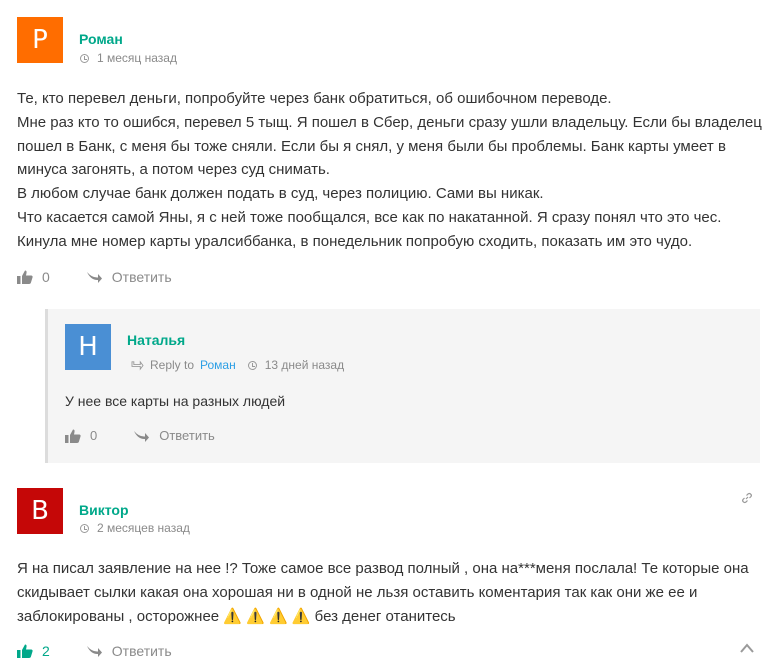 This screenshot has height=672, width=779. I want to click on avatar: Р, so click(40, 40).